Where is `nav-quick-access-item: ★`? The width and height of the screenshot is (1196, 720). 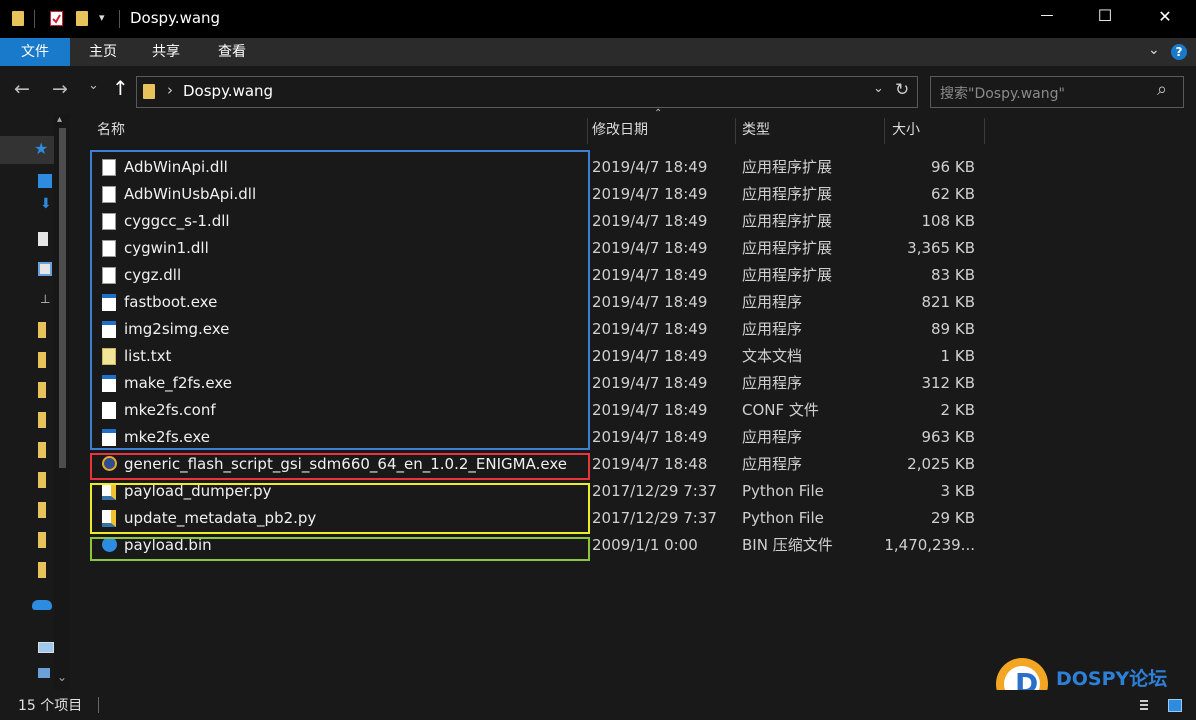 nav-quick-access-item: ★ is located at coordinates (27, 150).